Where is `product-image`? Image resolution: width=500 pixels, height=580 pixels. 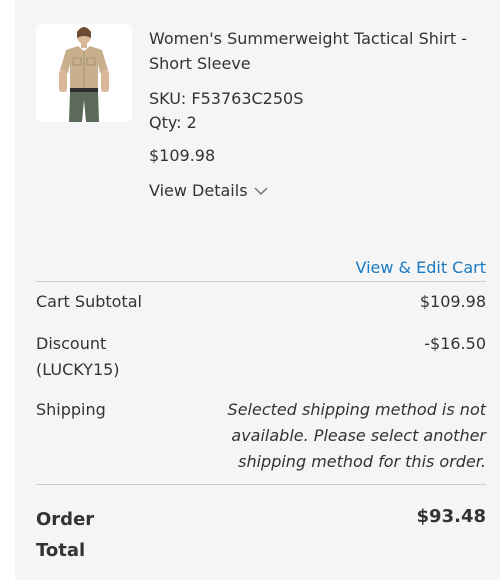 product-image is located at coordinates (84, 73).